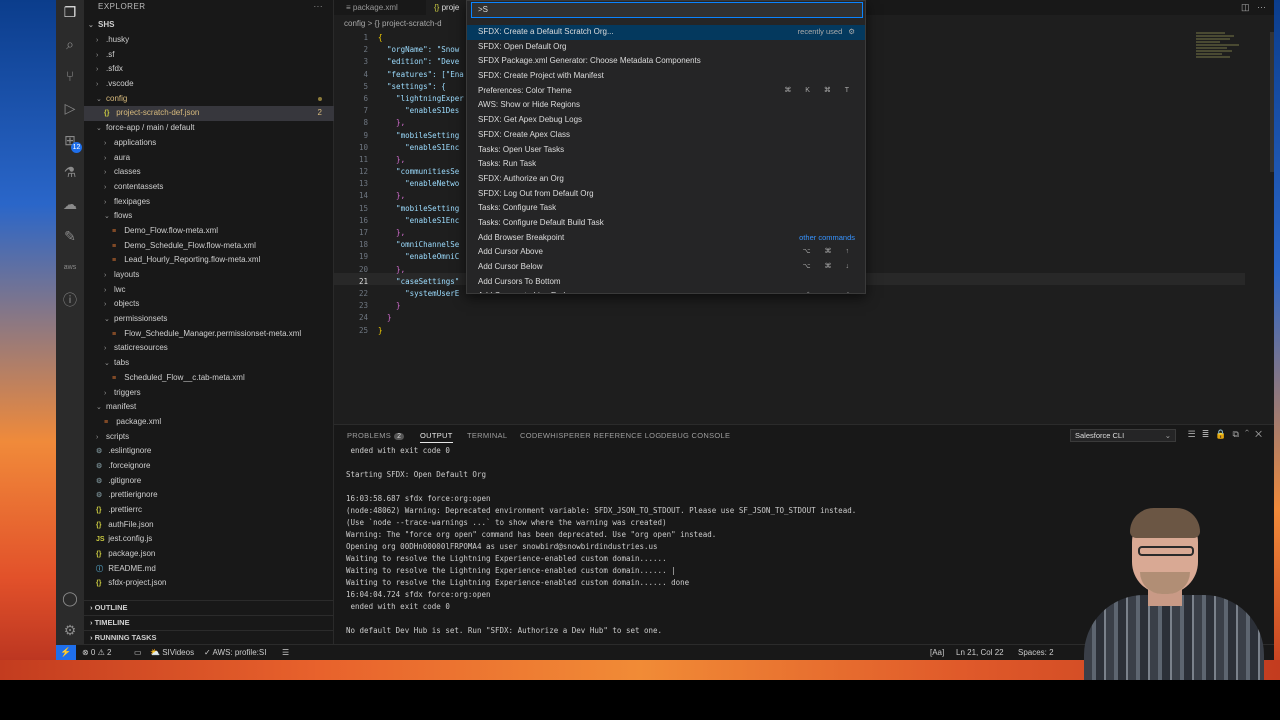 The image size is (1280, 720). I want to click on sf-folder-status: ⛅ SIVideos, so click(172, 652).